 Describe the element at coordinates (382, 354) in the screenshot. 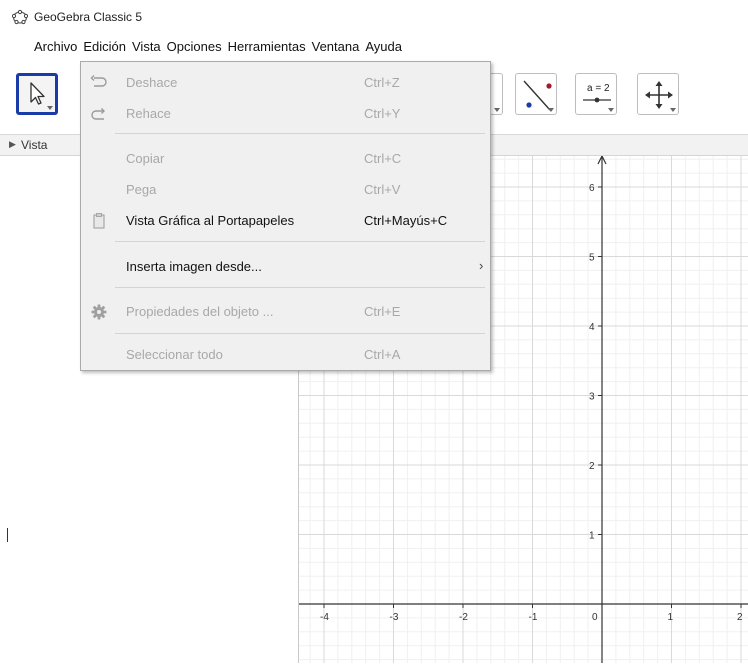

I see `menu-item-shortcut: Ctrl+A` at that location.